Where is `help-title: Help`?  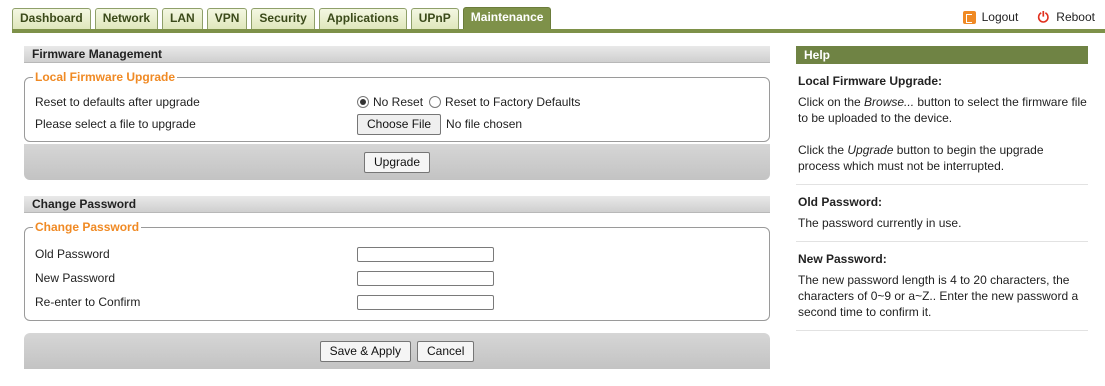
help-title: Help is located at coordinates (942, 55).